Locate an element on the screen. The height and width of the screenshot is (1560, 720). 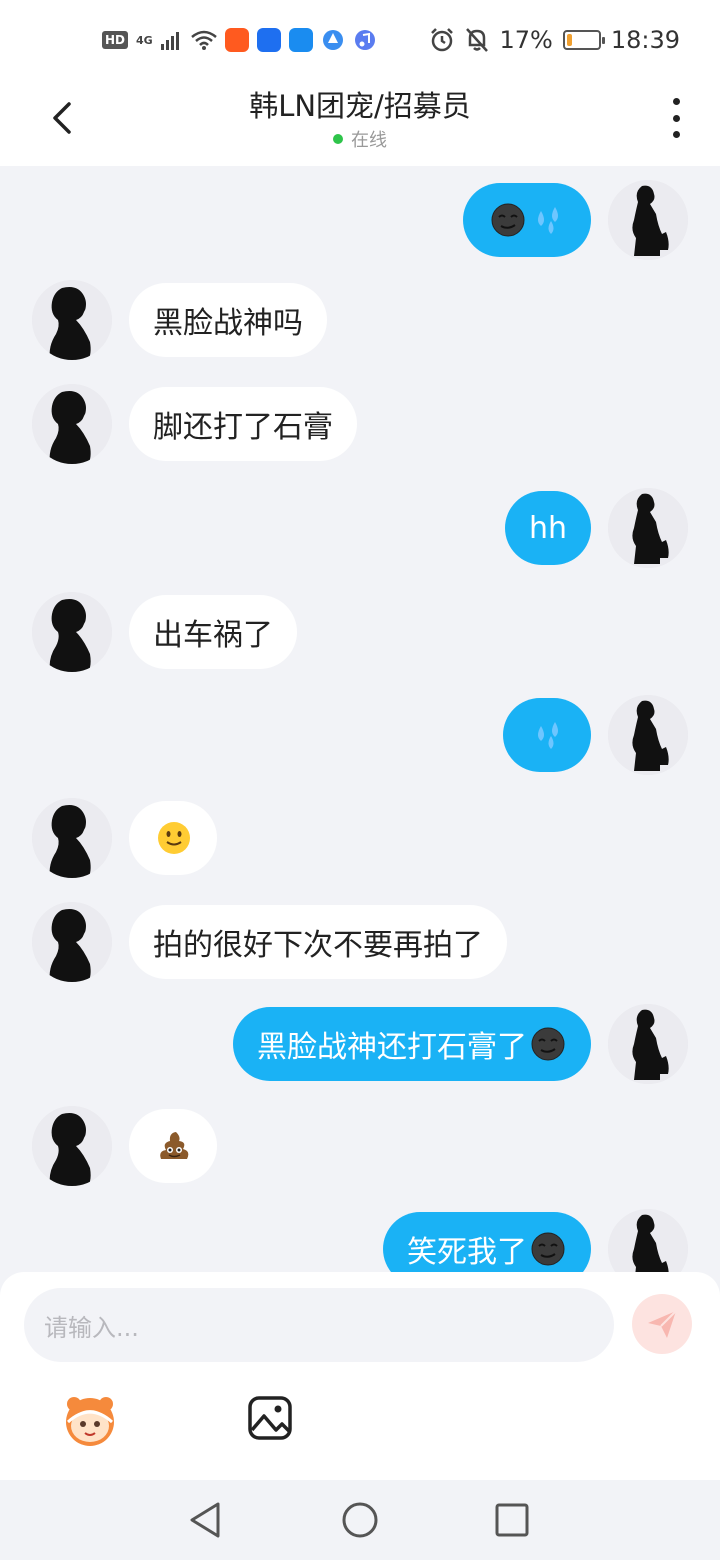
chat-header: 韩LN团宠/招募员 在线 is located at coordinates (360, 125).